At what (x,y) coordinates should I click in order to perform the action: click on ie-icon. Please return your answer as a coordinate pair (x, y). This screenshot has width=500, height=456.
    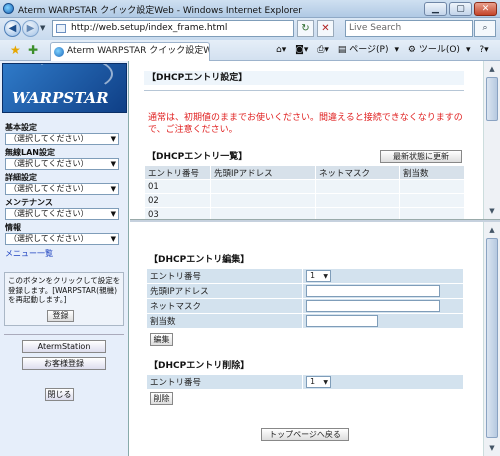
    Looking at the image, I should click on (8, 8).